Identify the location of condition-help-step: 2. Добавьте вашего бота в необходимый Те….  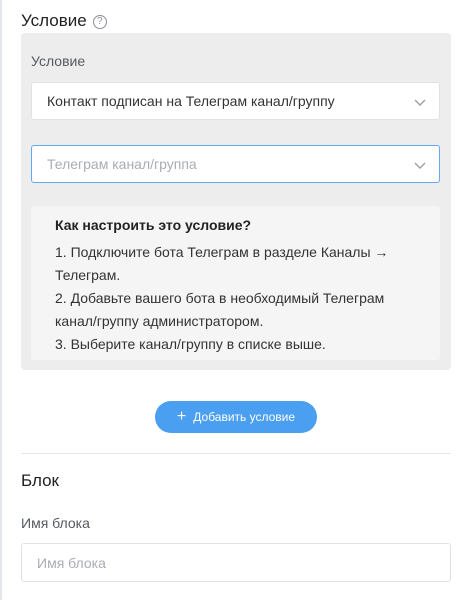
(220, 309).